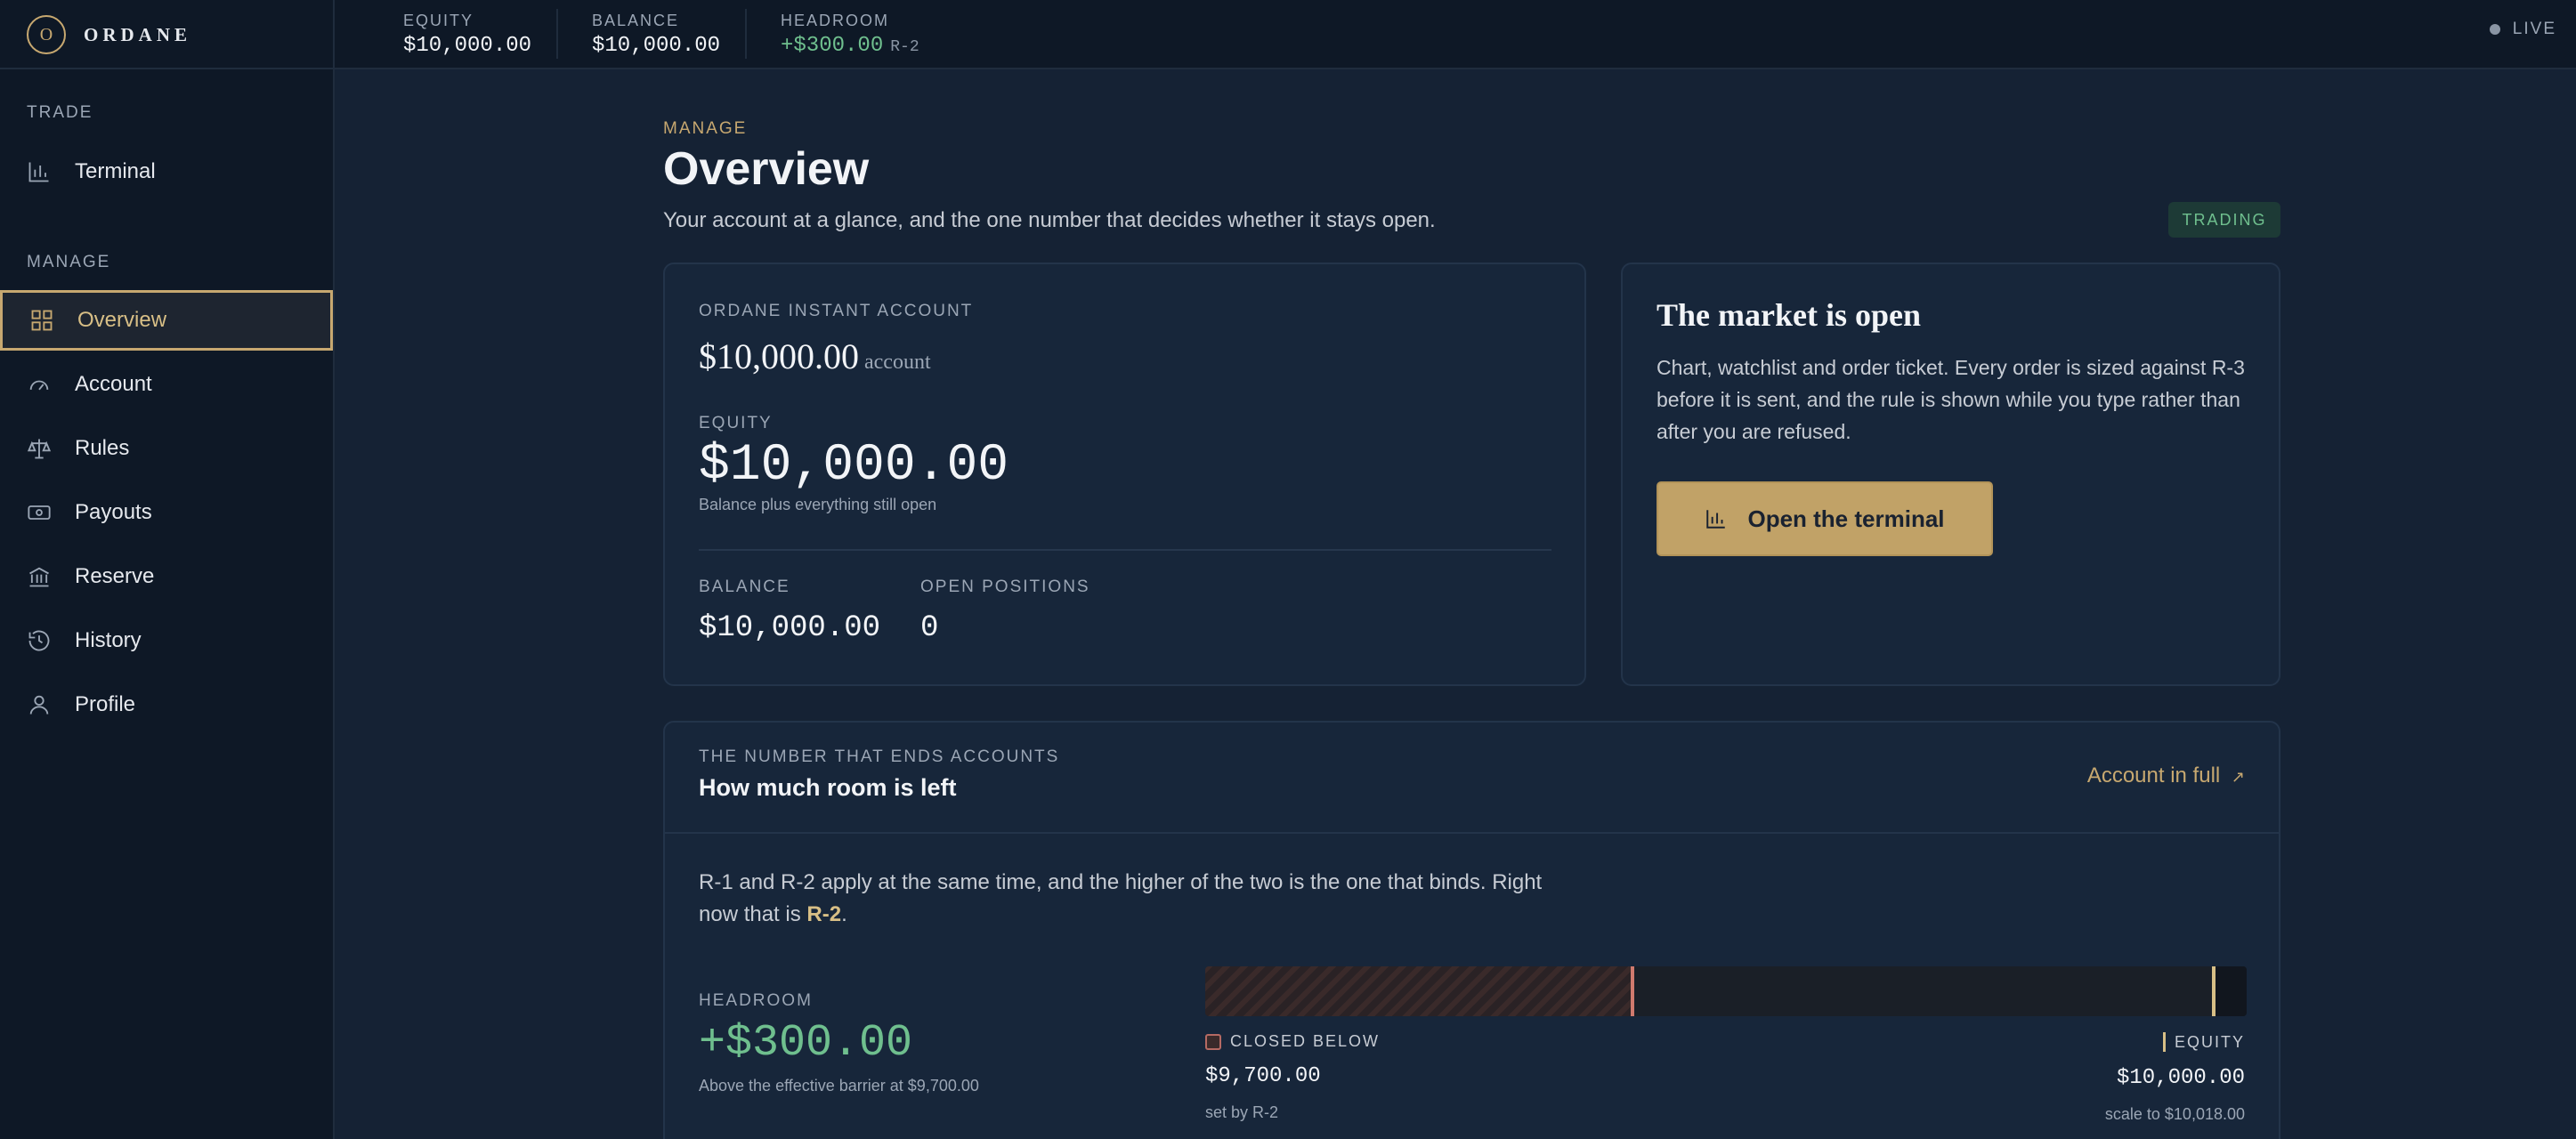  Describe the element at coordinates (766, 169) in the screenshot. I see `page-title: Overview` at that location.